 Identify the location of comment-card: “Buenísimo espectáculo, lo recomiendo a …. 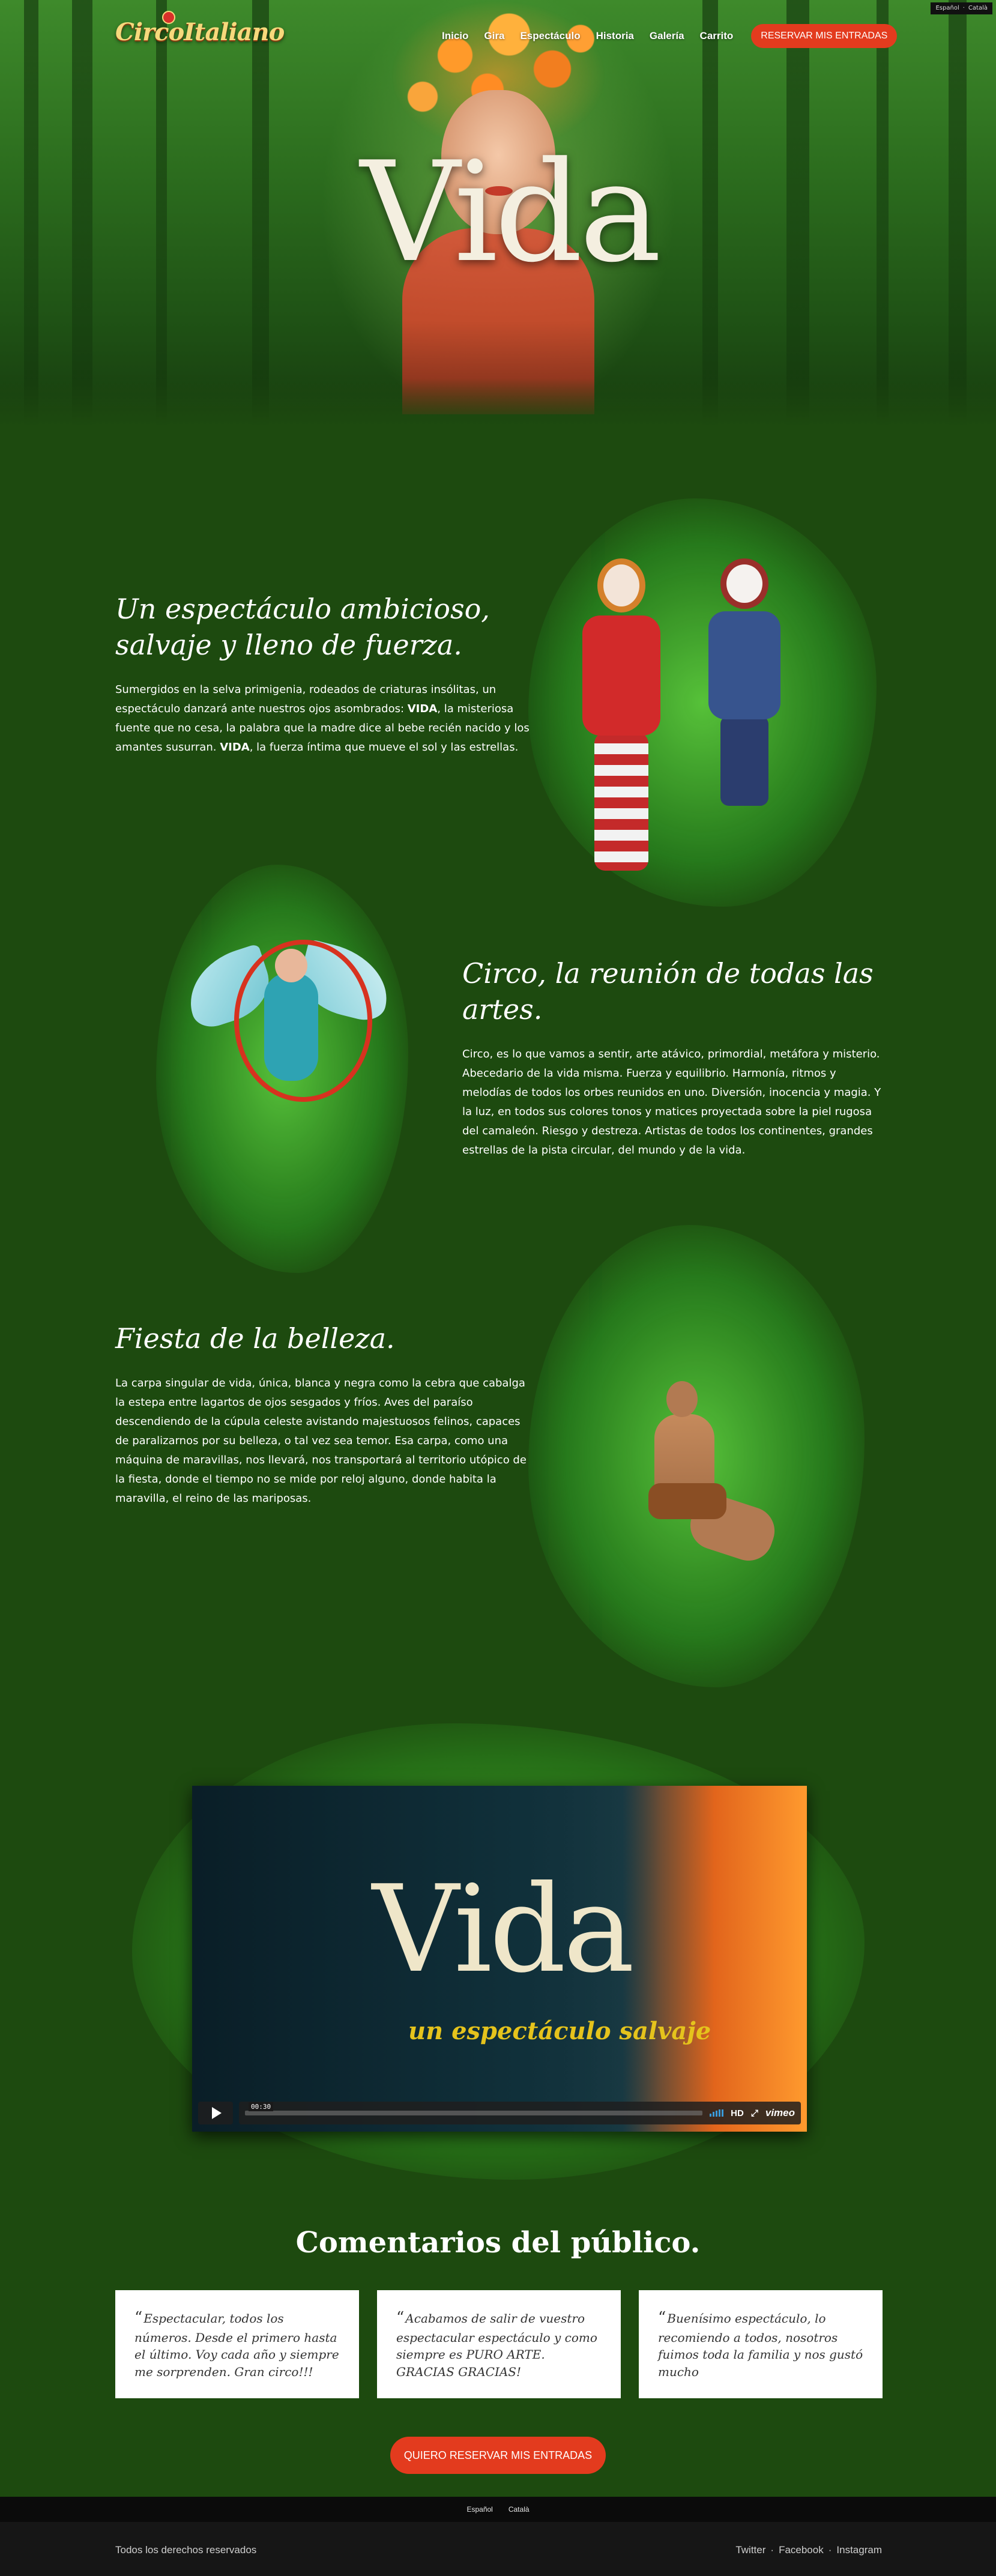
(761, 2344).